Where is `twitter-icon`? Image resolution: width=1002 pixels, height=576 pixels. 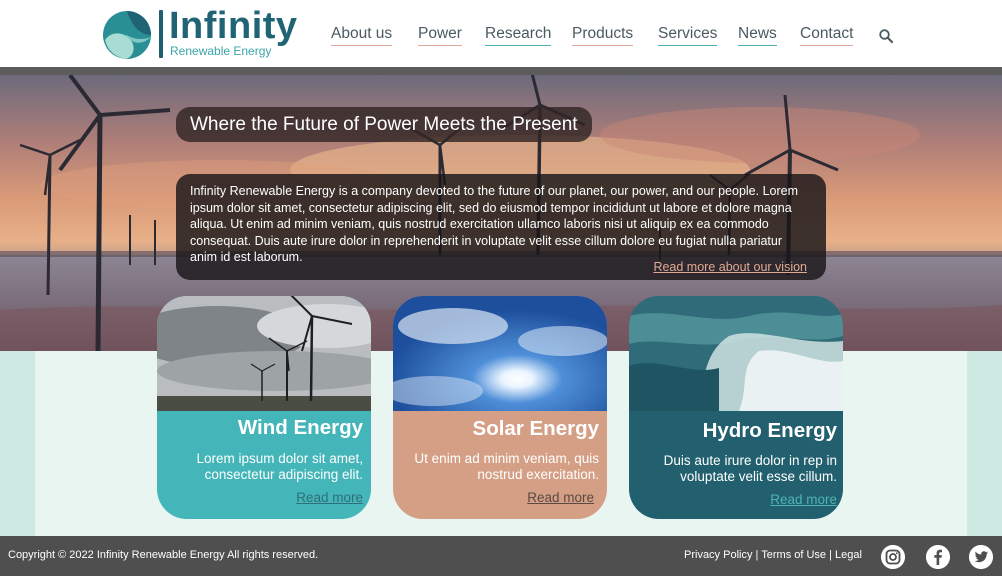
twitter-icon is located at coordinates (981, 557).